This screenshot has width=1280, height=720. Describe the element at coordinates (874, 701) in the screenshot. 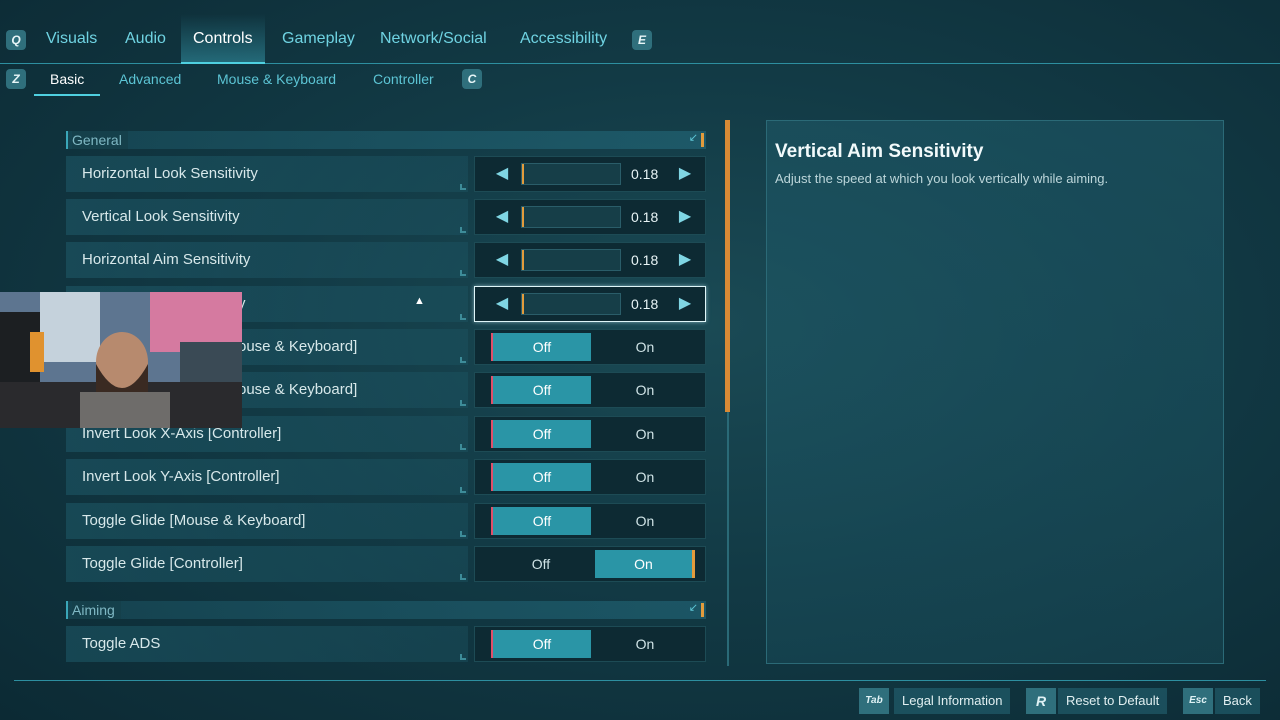

I see `tab-key-icon: Tab` at that location.